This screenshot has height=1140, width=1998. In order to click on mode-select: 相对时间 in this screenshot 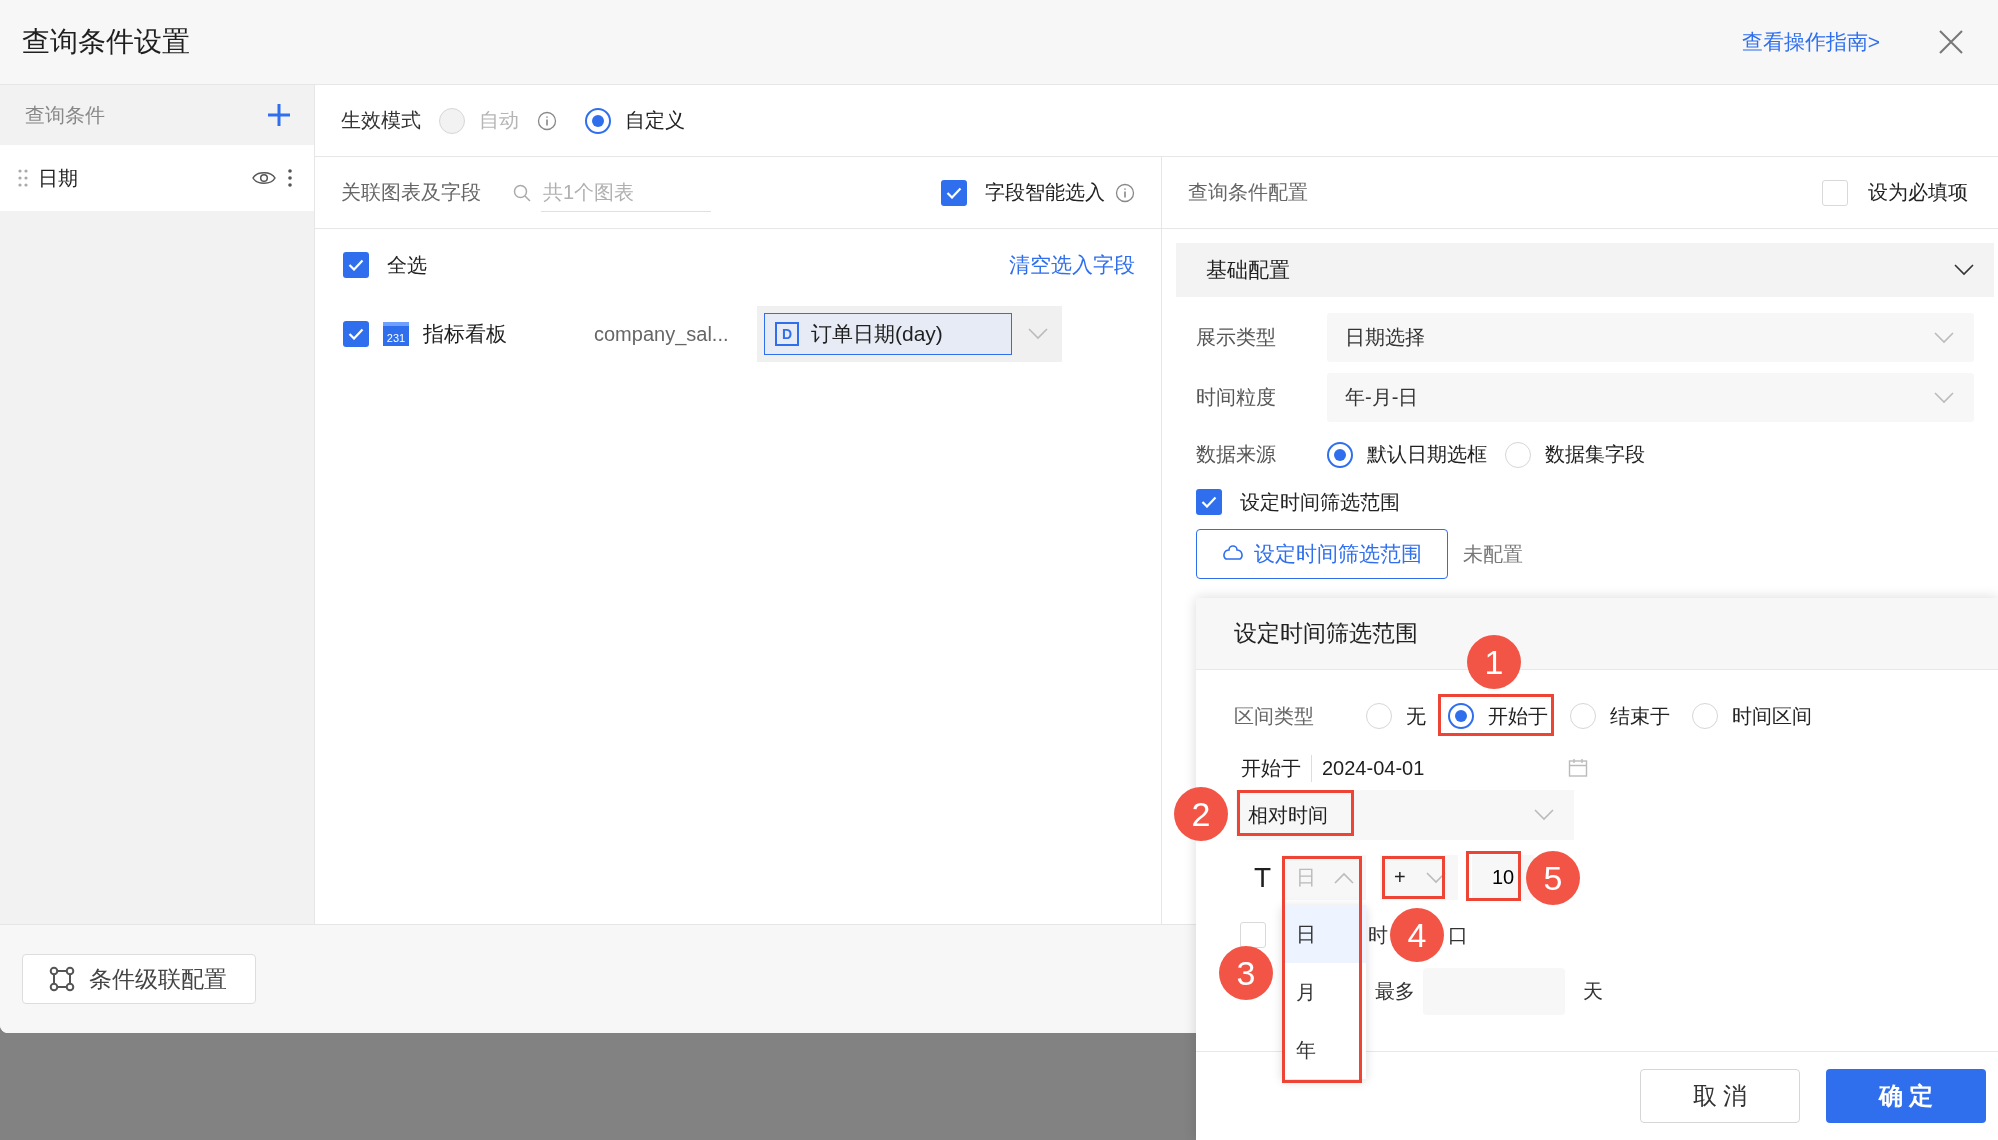, I will do `click(1405, 815)`.